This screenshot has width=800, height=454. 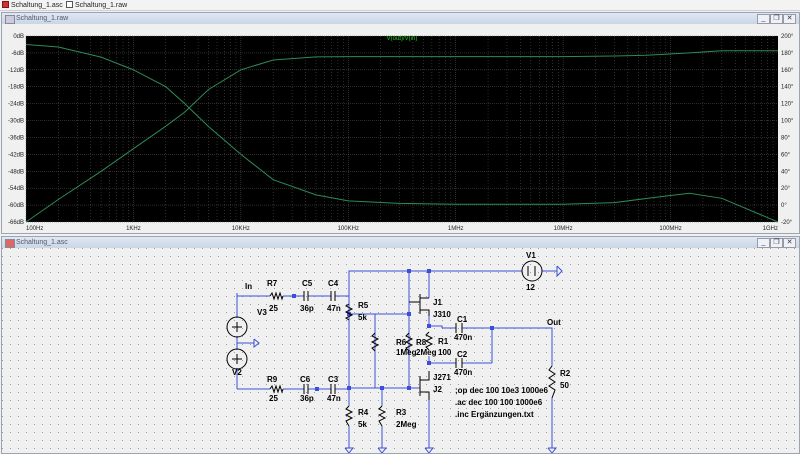 What do you see at coordinates (248, 286) in the screenshot?
I see `label-in: In` at bounding box center [248, 286].